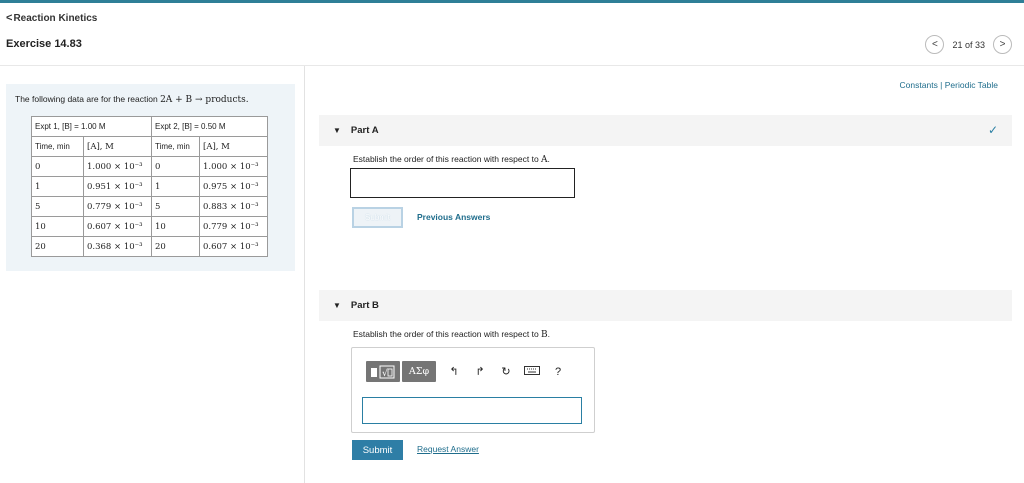 The width and height of the screenshot is (1024, 483). What do you see at coordinates (419, 371) in the screenshot?
I see `greek-symbols-button: ΑΣφ` at bounding box center [419, 371].